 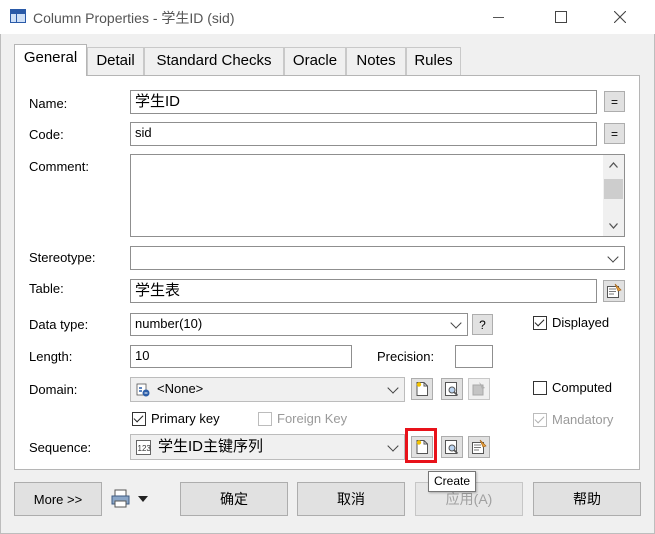 What do you see at coordinates (582, 387) in the screenshot?
I see `computed-label: Computed` at bounding box center [582, 387].